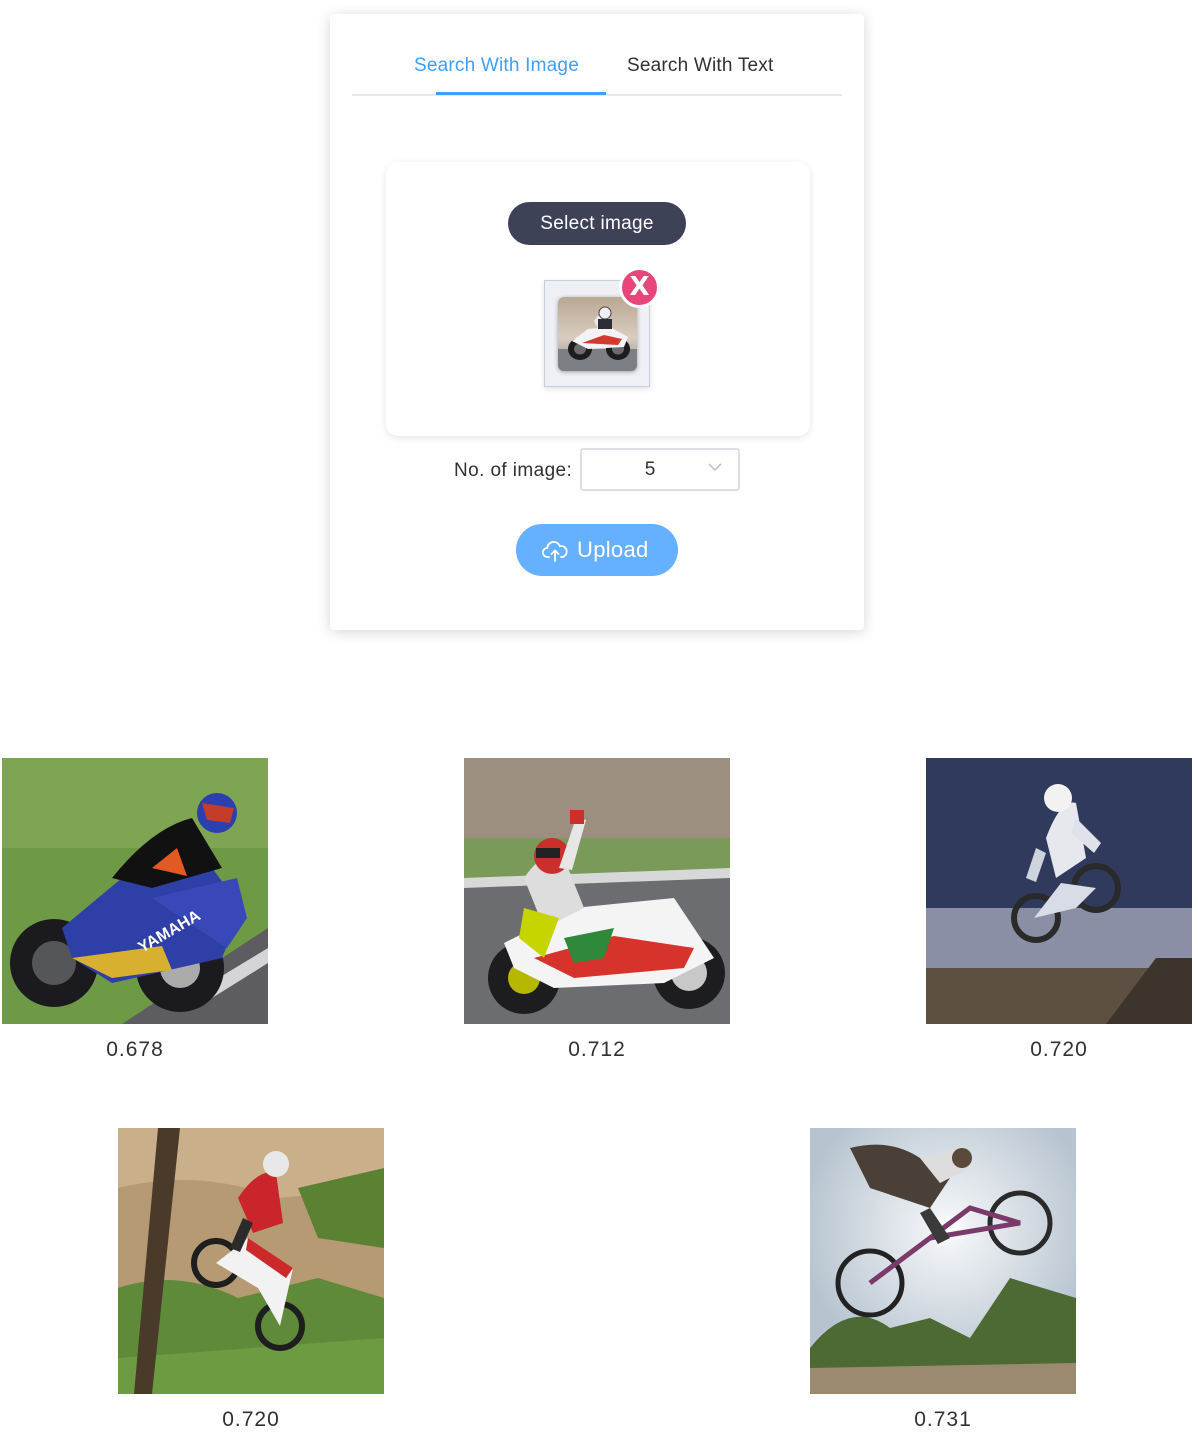 Image resolution: width=1198 pixels, height=1436 pixels. What do you see at coordinates (597, 223) in the screenshot?
I see `select-image-button: Select image` at bounding box center [597, 223].